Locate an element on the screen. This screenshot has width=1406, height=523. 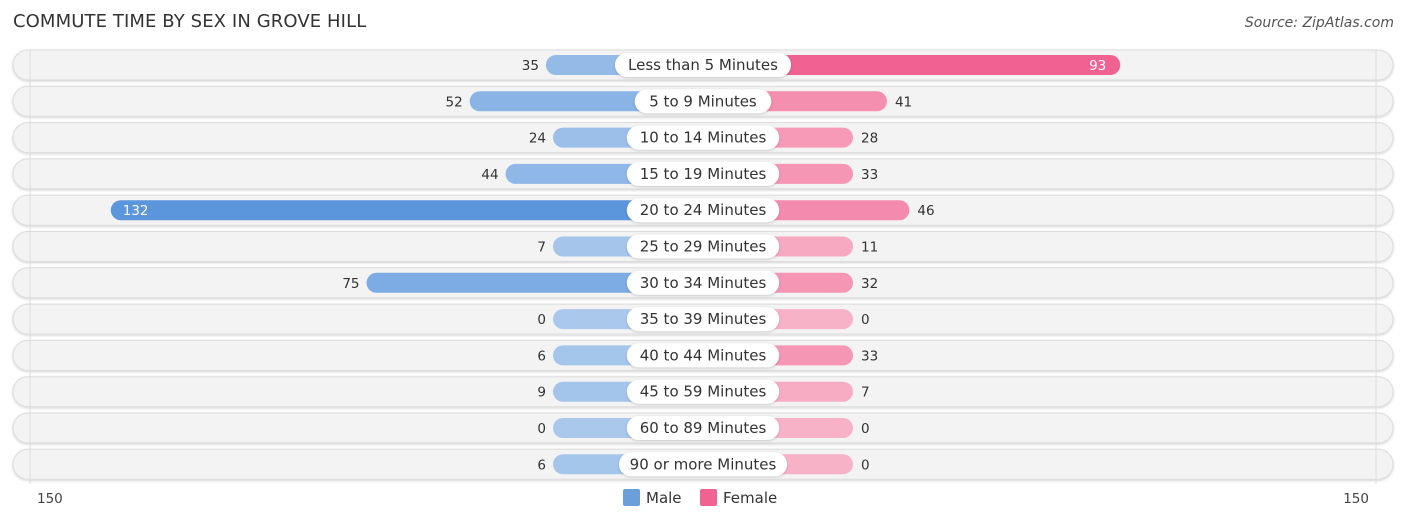
value-label-male: 7 is located at coordinates (541, 248).